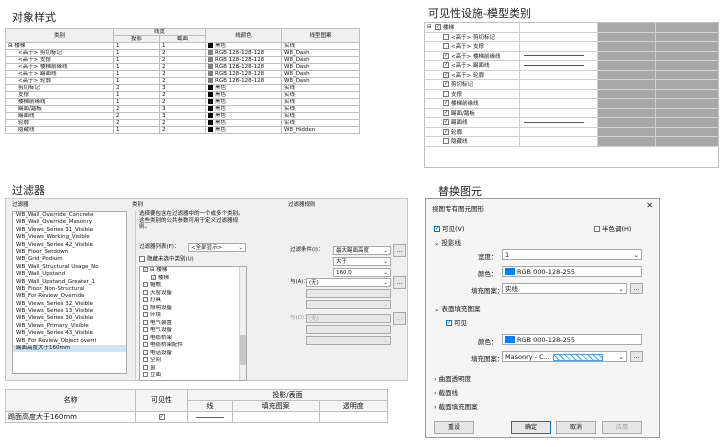  Describe the element at coordinates (193, 308) in the screenshot. I see `category-item: 照明设备` at that location.